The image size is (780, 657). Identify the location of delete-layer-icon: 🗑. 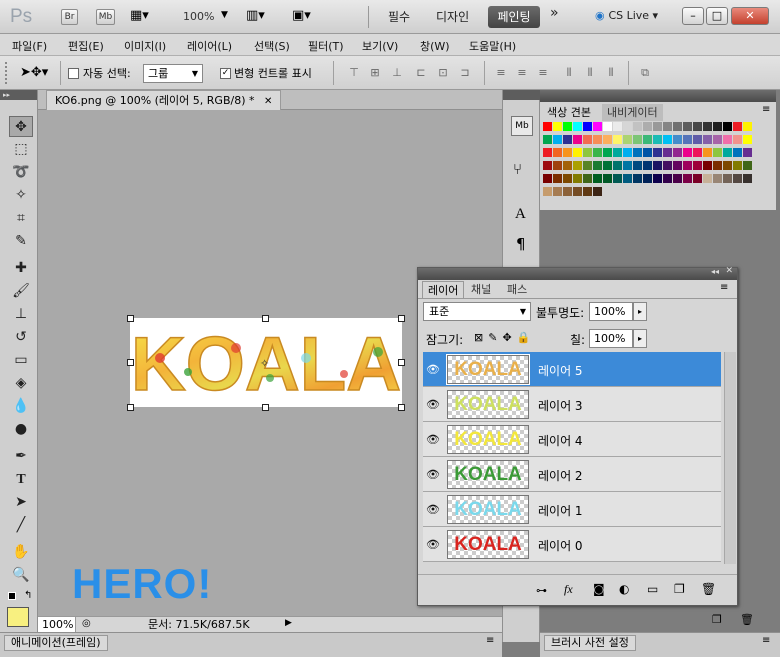
(708, 589).